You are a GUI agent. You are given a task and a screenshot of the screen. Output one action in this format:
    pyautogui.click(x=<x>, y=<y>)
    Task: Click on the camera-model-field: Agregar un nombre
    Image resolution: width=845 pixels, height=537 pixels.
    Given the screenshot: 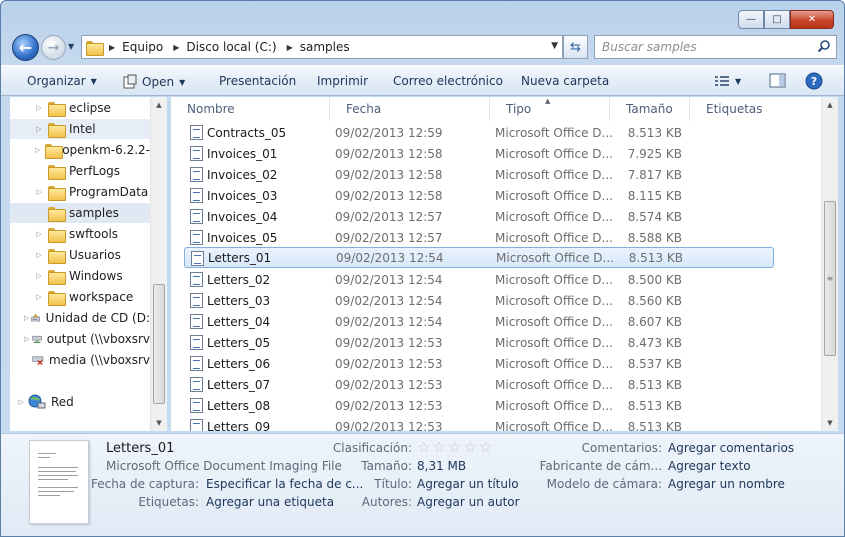 What is the action you would take?
    pyautogui.click(x=726, y=484)
    